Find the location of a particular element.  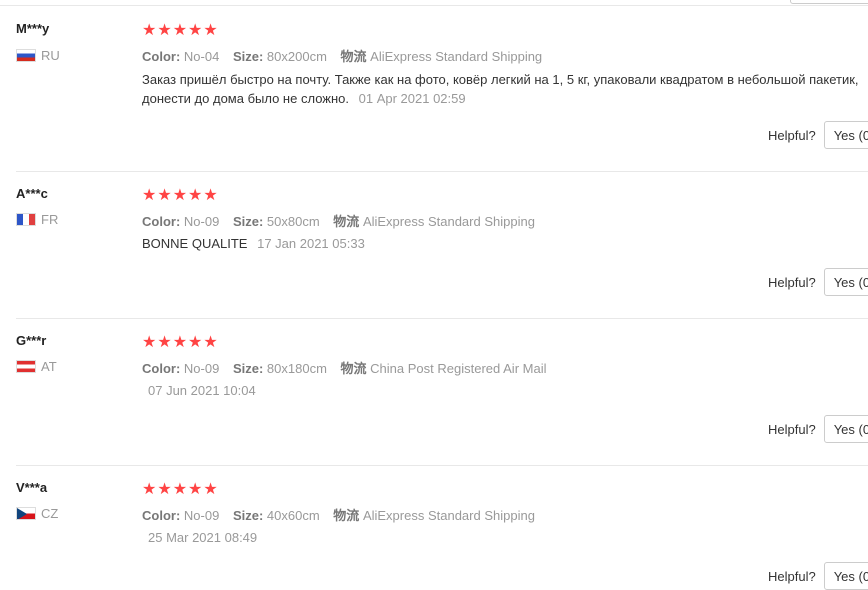

size-value: 40x60cm is located at coordinates (293, 515).